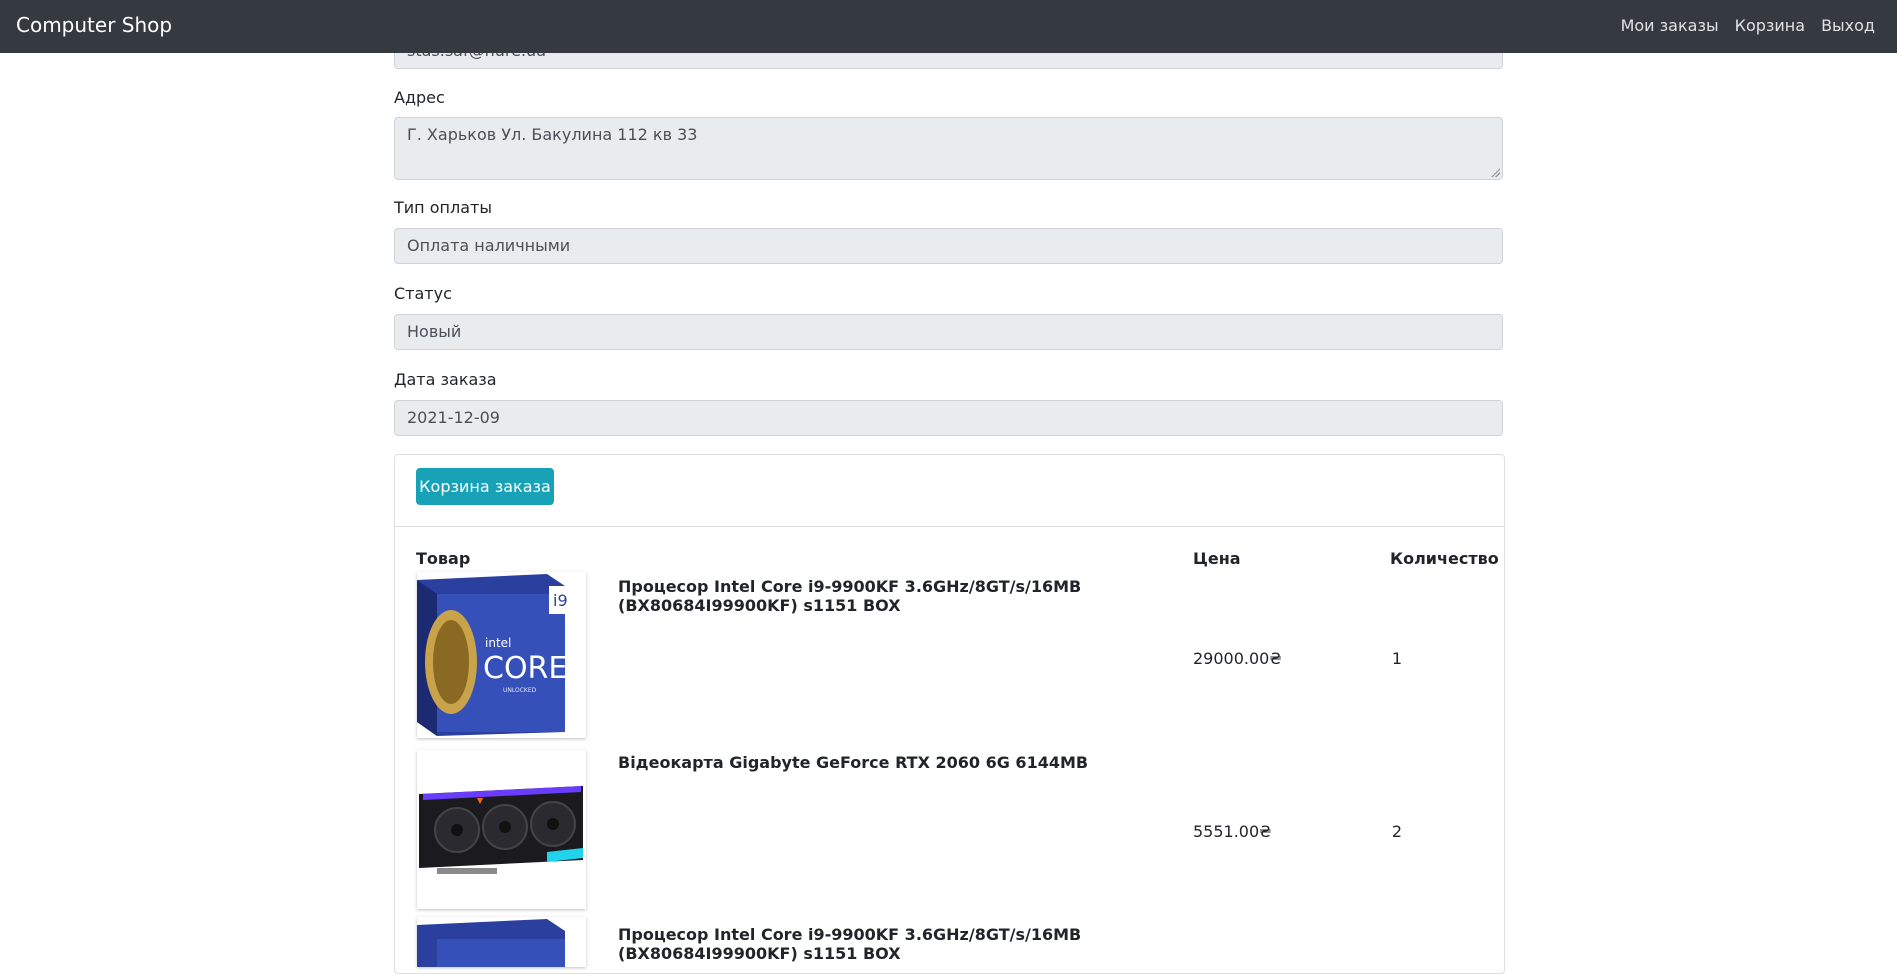 The height and width of the screenshot is (974, 1897). What do you see at coordinates (1670, 25) in the screenshot?
I see `nav-my-orders: Мои заказы` at bounding box center [1670, 25].